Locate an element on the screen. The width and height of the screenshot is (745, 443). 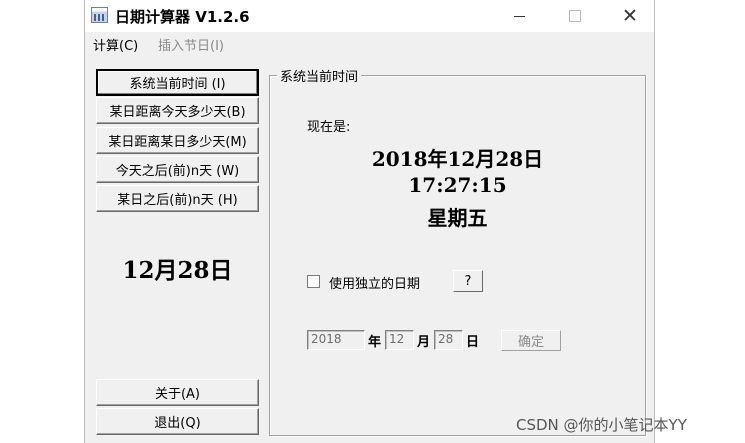
minimize-icon is located at coordinates (519, 16).